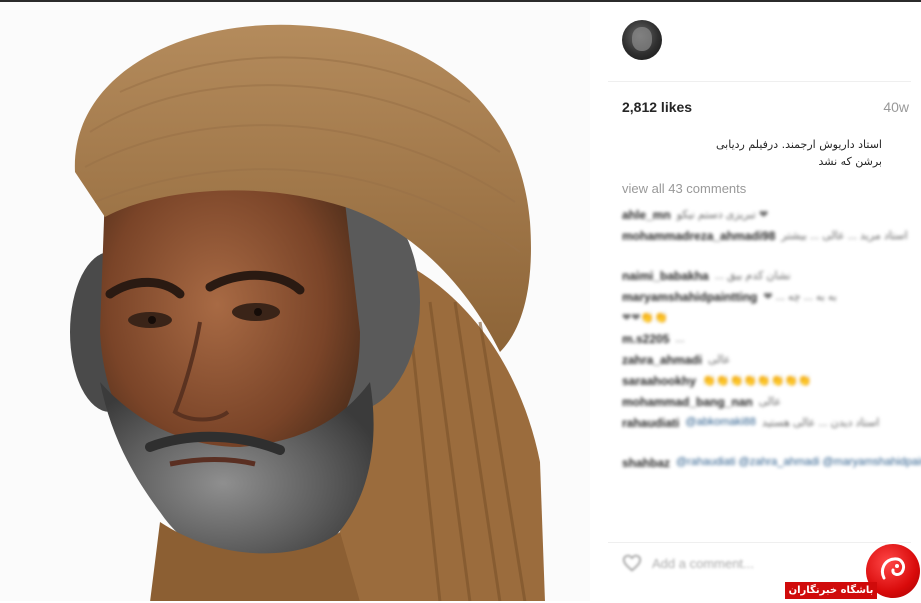 This screenshot has height=603, width=921. I want to click on likes-count: 2,812 likes, so click(657, 107).